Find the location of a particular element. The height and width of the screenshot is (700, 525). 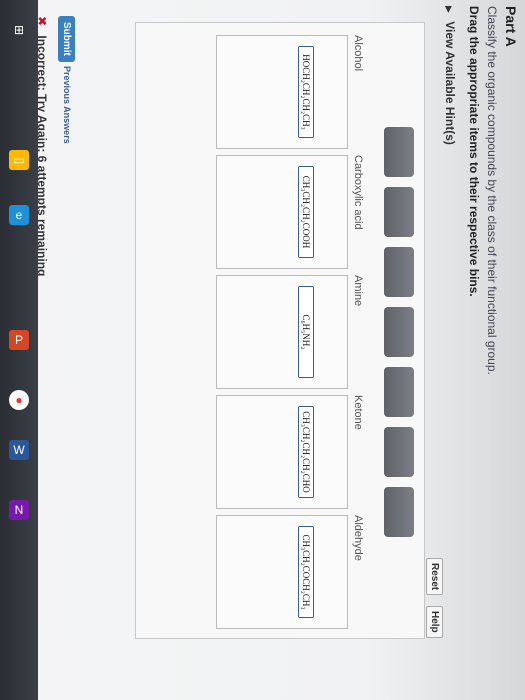

expand-triangle-icon: ▶ is located at coordinates (449, 9).